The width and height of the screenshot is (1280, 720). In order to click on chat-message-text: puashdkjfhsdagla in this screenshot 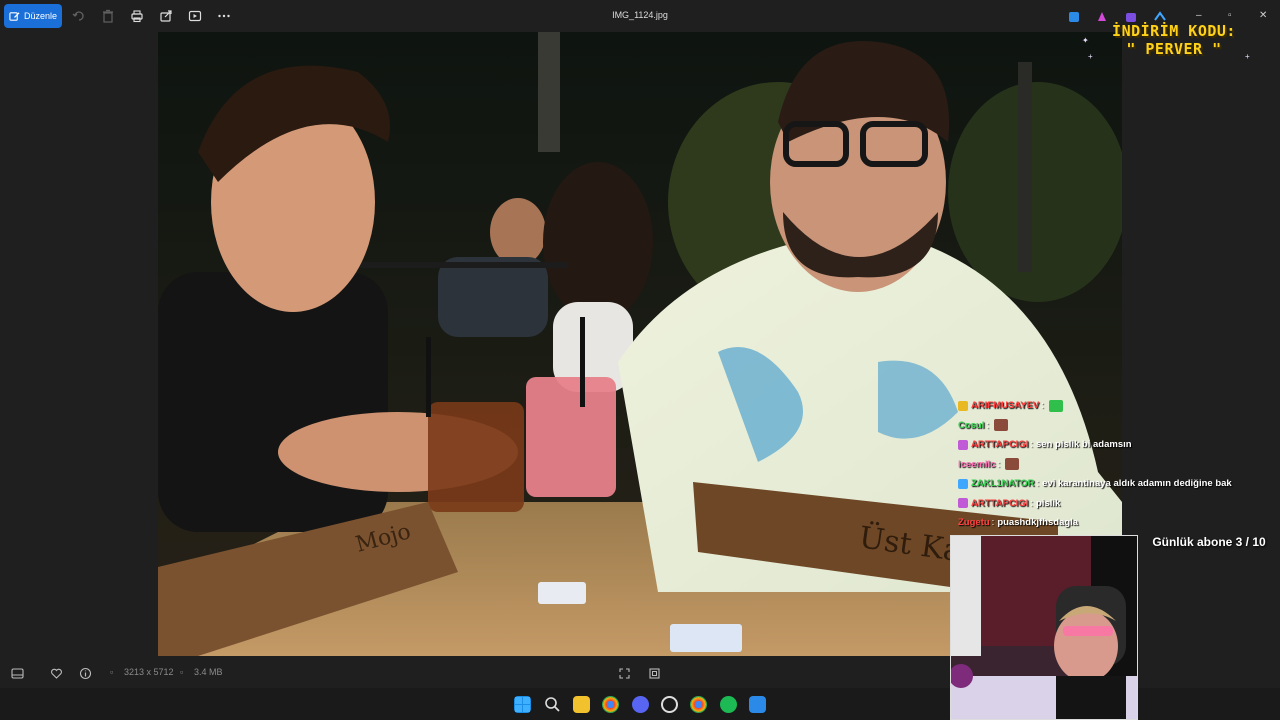, I will do `click(1038, 523)`.